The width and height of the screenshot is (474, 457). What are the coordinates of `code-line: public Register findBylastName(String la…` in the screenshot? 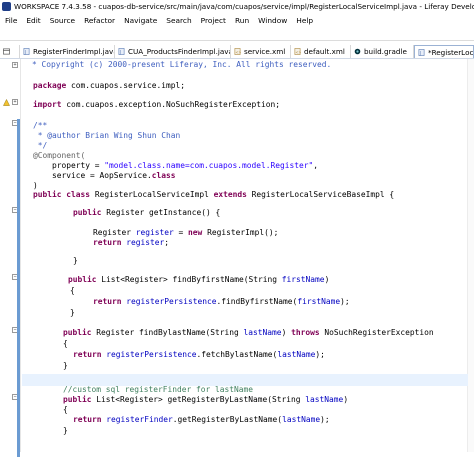 It's located at (248, 332).